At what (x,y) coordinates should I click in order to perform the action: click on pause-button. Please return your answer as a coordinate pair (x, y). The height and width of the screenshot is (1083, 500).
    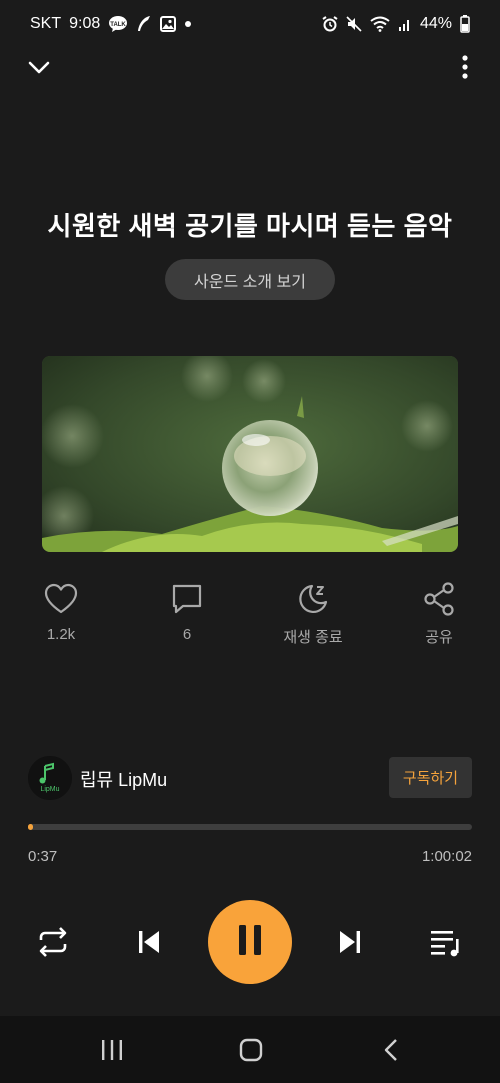
    Looking at the image, I should click on (250, 942).